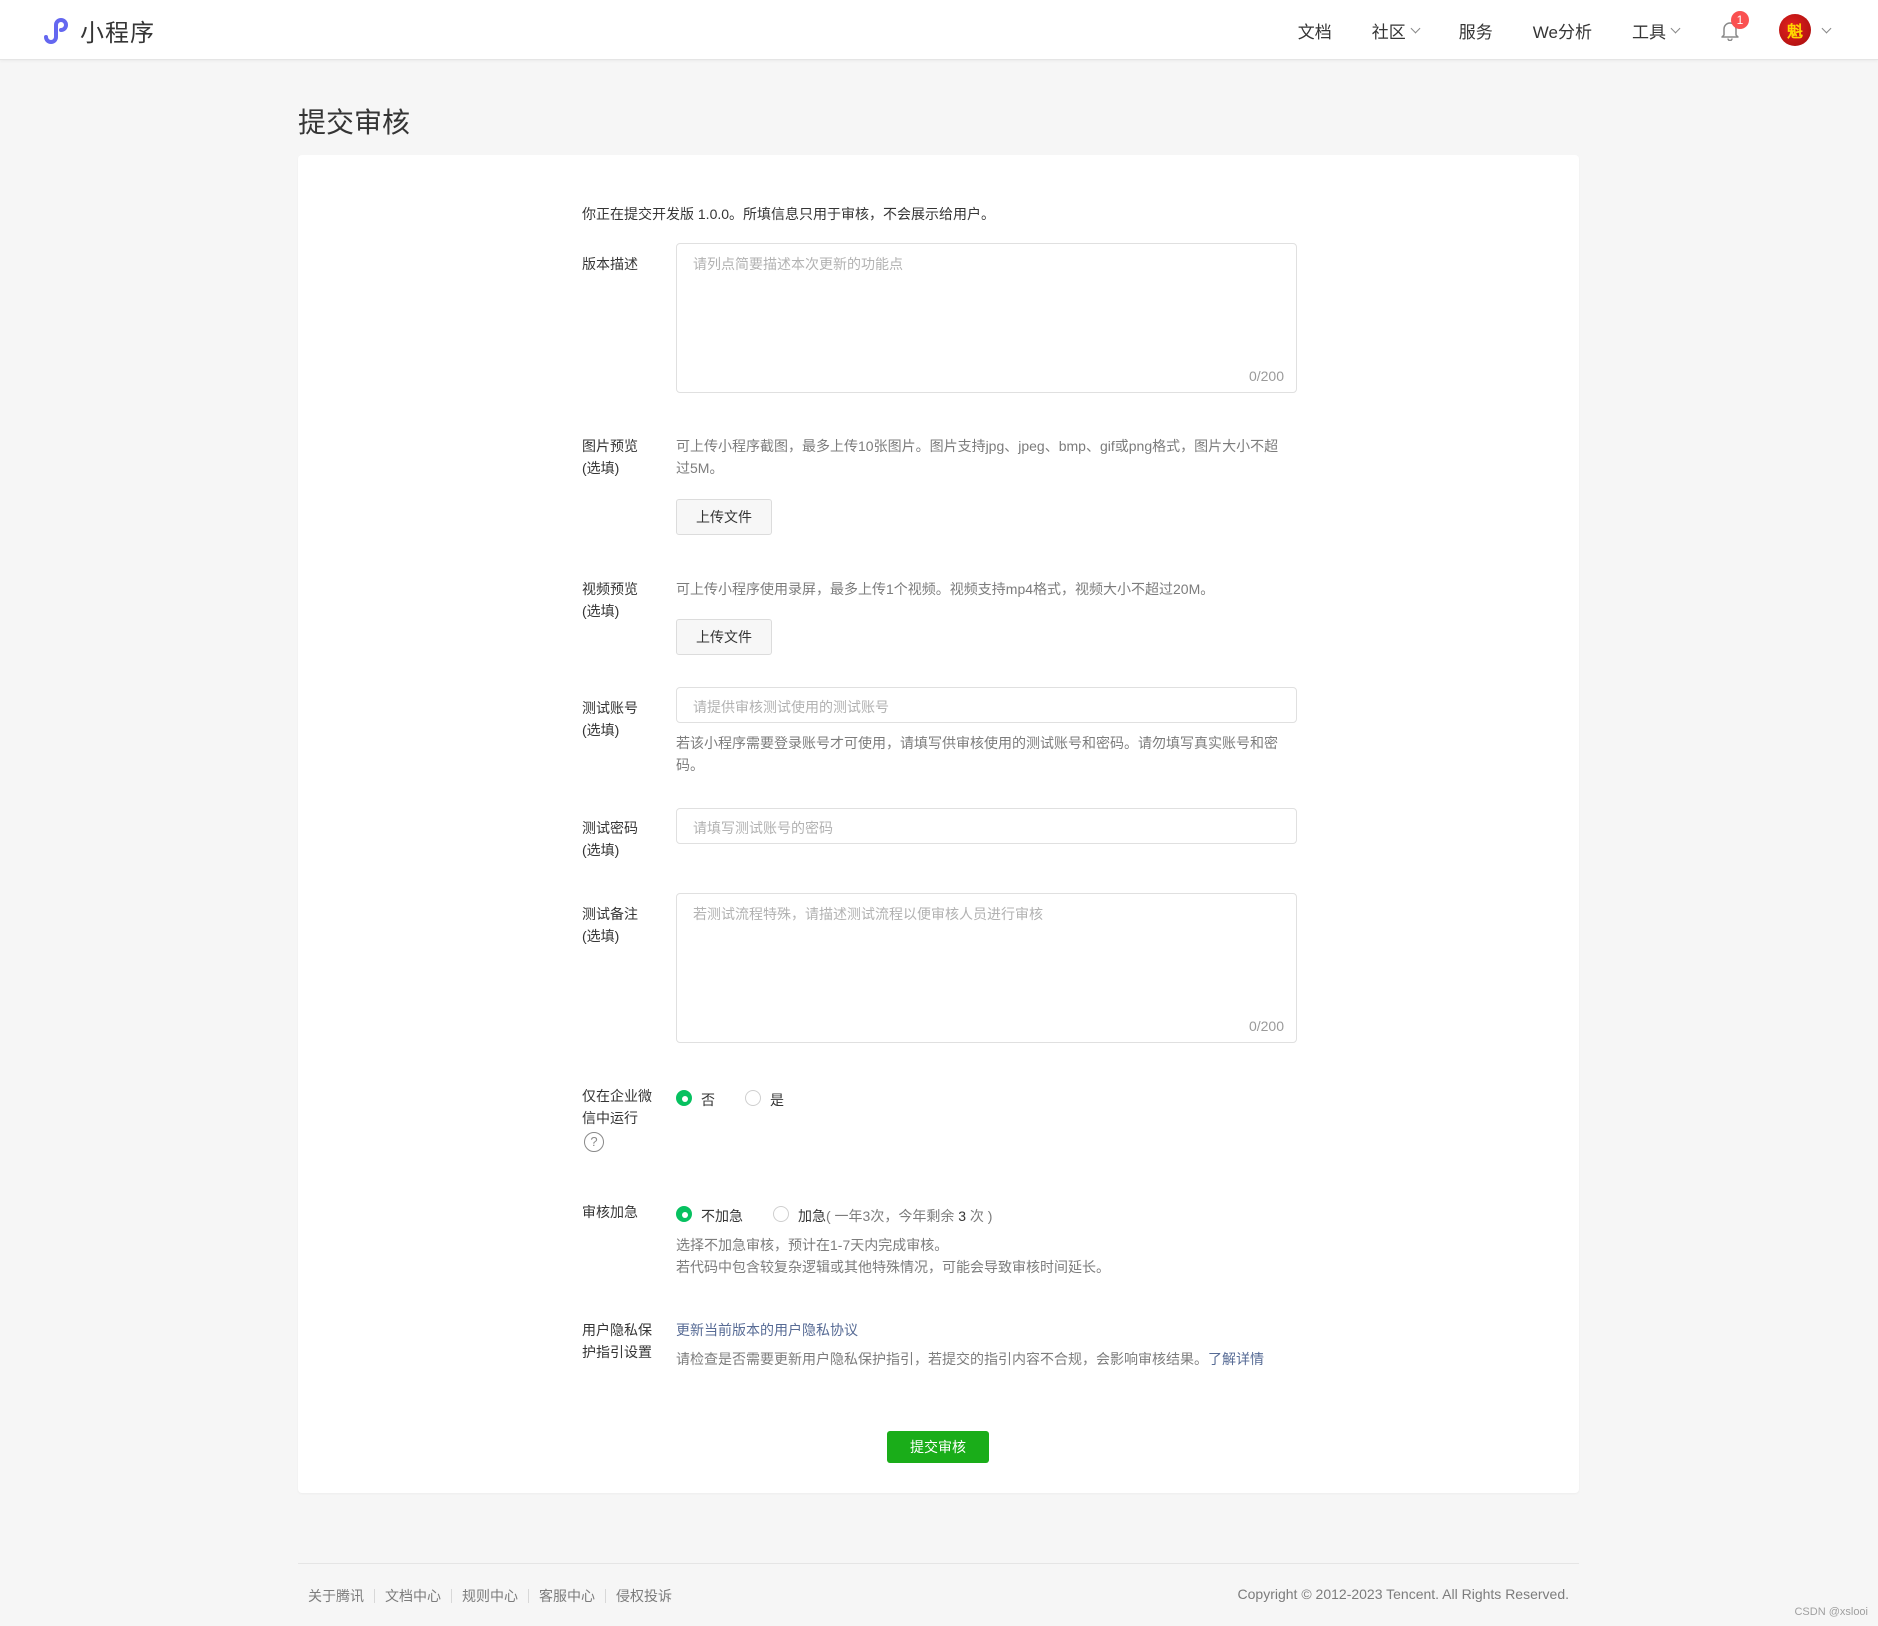  I want to click on watermark: CSDN @xslooi, so click(1831, 1612).